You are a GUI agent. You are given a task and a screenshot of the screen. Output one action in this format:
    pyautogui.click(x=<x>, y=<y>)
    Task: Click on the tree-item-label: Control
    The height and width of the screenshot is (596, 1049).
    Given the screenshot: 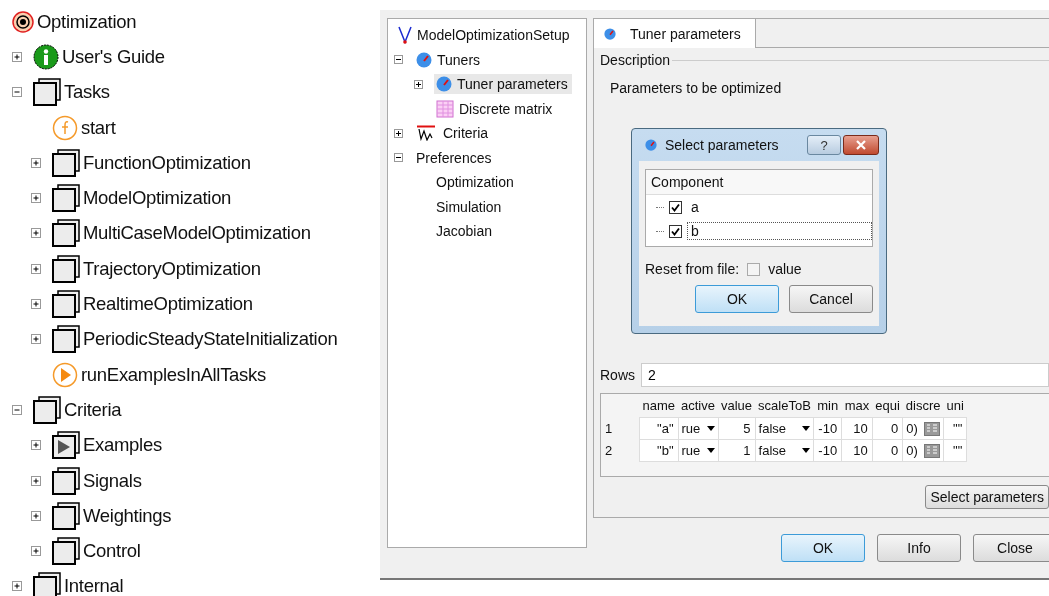 What is the action you would take?
    pyautogui.click(x=112, y=551)
    